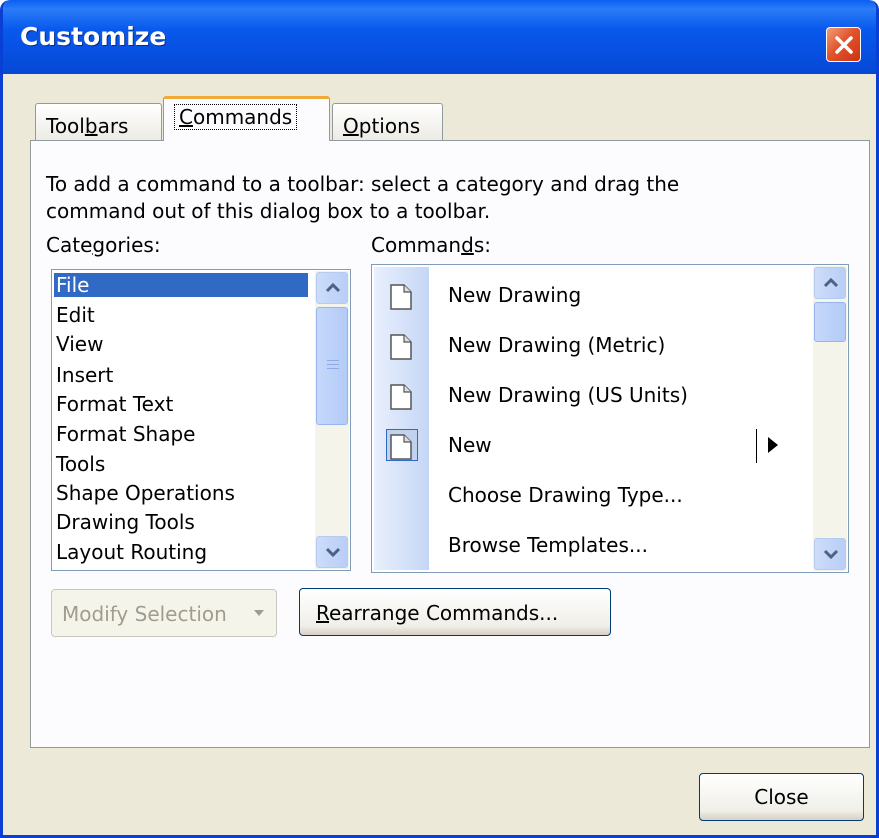 This screenshot has width=879, height=838. I want to click on categories-scroll-thumb, so click(332, 366).